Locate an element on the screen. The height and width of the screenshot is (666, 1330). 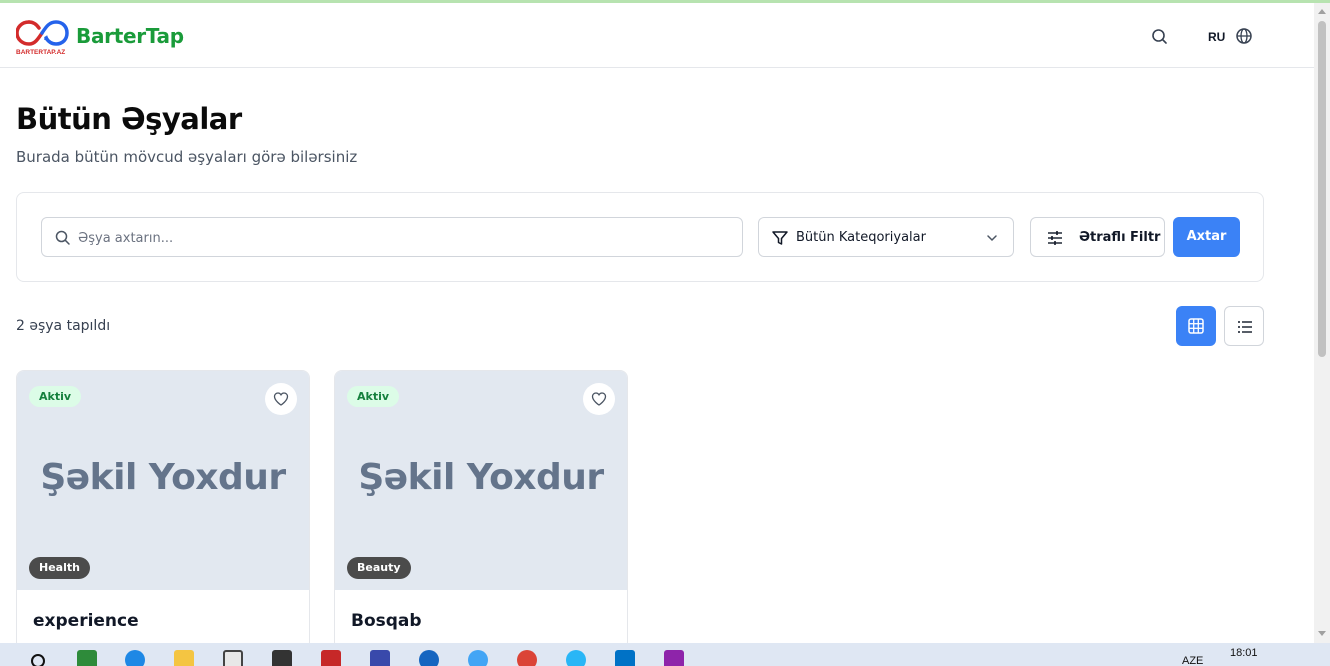
category-select: Bütün Kateqoriyalar is located at coordinates (886, 237).